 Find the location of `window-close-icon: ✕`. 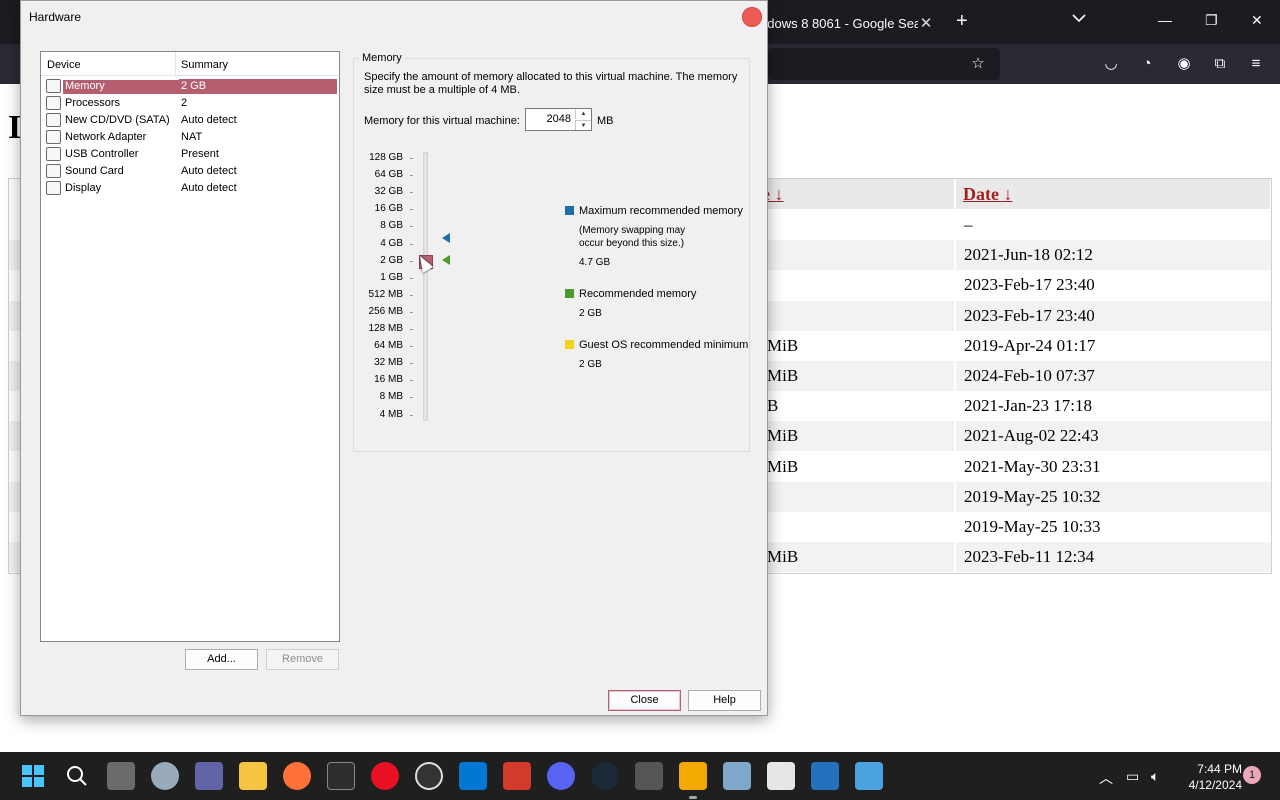

window-close-icon: ✕ is located at coordinates (1257, 20).